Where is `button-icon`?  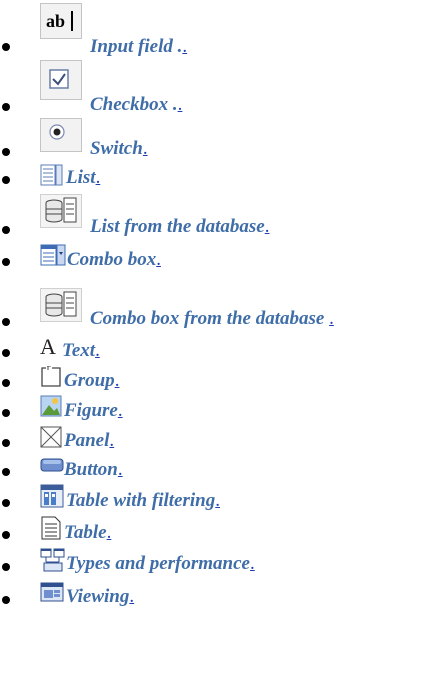
button-icon is located at coordinates (52, 465).